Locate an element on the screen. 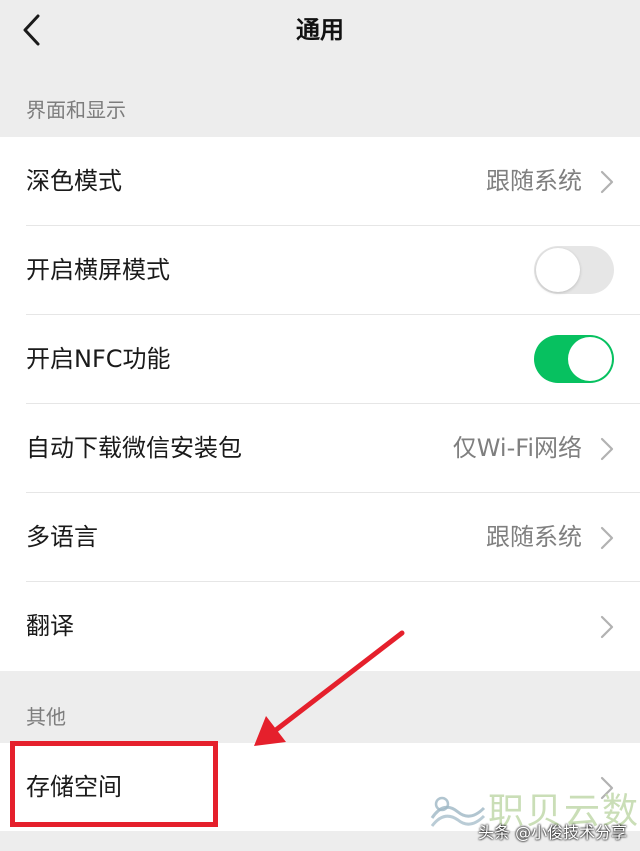 This screenshot has width=640, height=851. setting-label: 翻译 is located at coordinates (50, 626).